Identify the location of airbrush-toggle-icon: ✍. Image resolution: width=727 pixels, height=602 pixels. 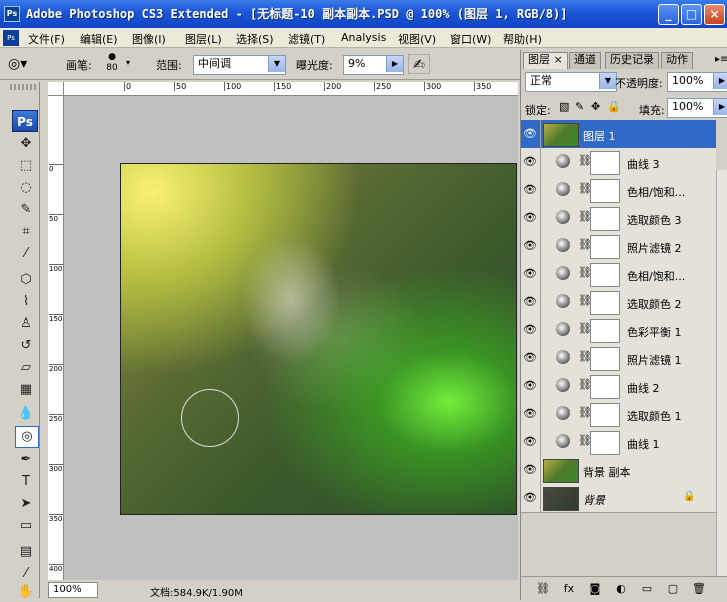
(419, 64).